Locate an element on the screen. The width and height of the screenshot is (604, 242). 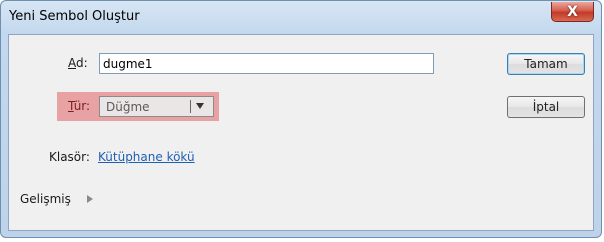
advanced-toggle-label: Gelişmiş is located at coordinates (45, 199).